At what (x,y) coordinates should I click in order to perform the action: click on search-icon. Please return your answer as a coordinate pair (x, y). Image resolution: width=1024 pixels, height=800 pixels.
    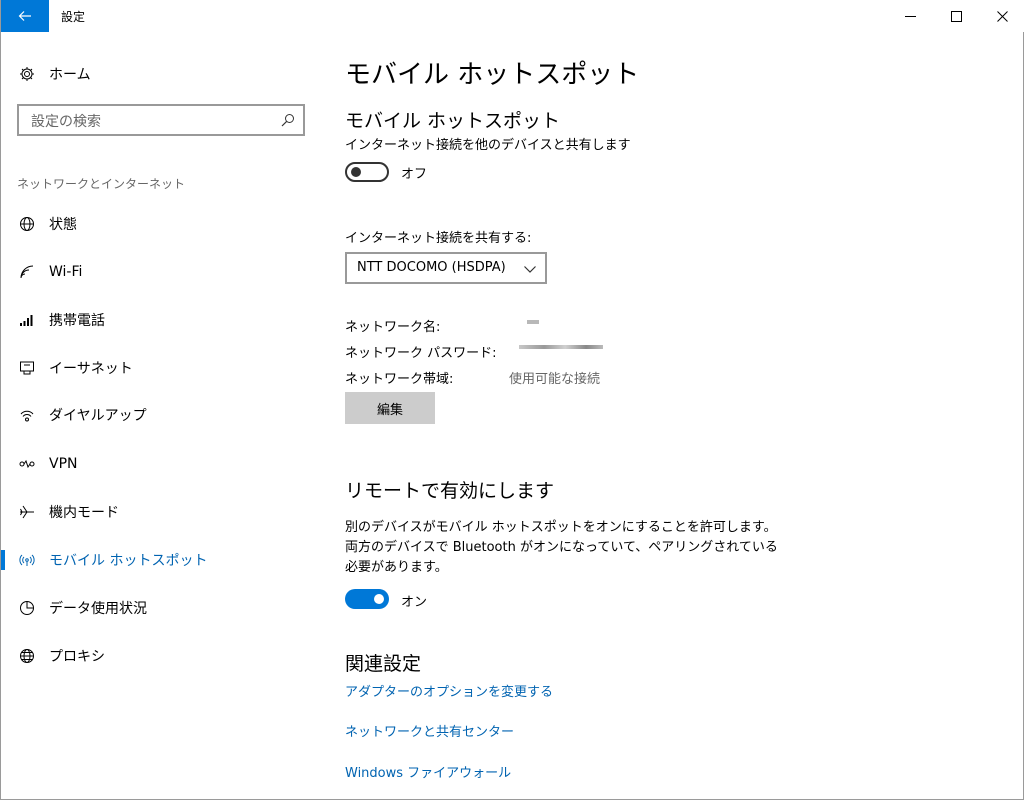
    Looking at the image, I should click on (288, 120).